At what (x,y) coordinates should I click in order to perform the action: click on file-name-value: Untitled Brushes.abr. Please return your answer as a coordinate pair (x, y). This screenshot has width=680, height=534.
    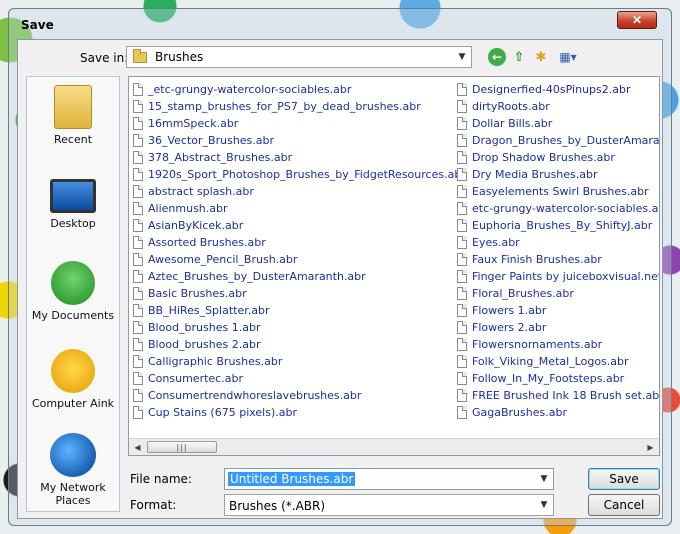
    Looking at the image, I should click on (292, 479).